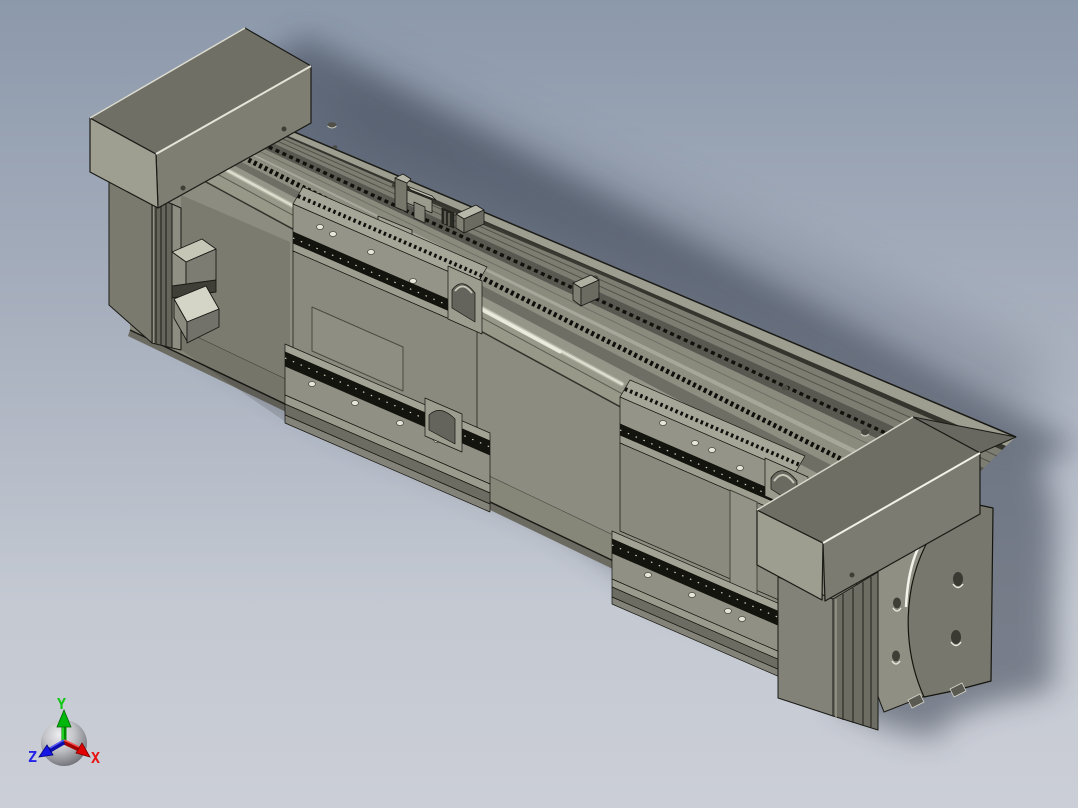 This screenshot has width=1078, height=808. Describe the element at coordinates (32, 757) in the screenshot. I see `axis-z-label: Z` at that location.